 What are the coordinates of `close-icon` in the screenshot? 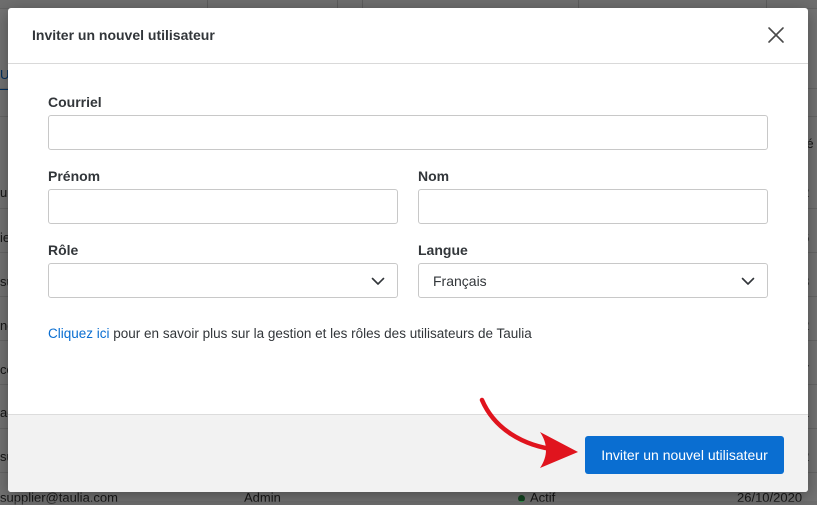 It's located at (776, 35).